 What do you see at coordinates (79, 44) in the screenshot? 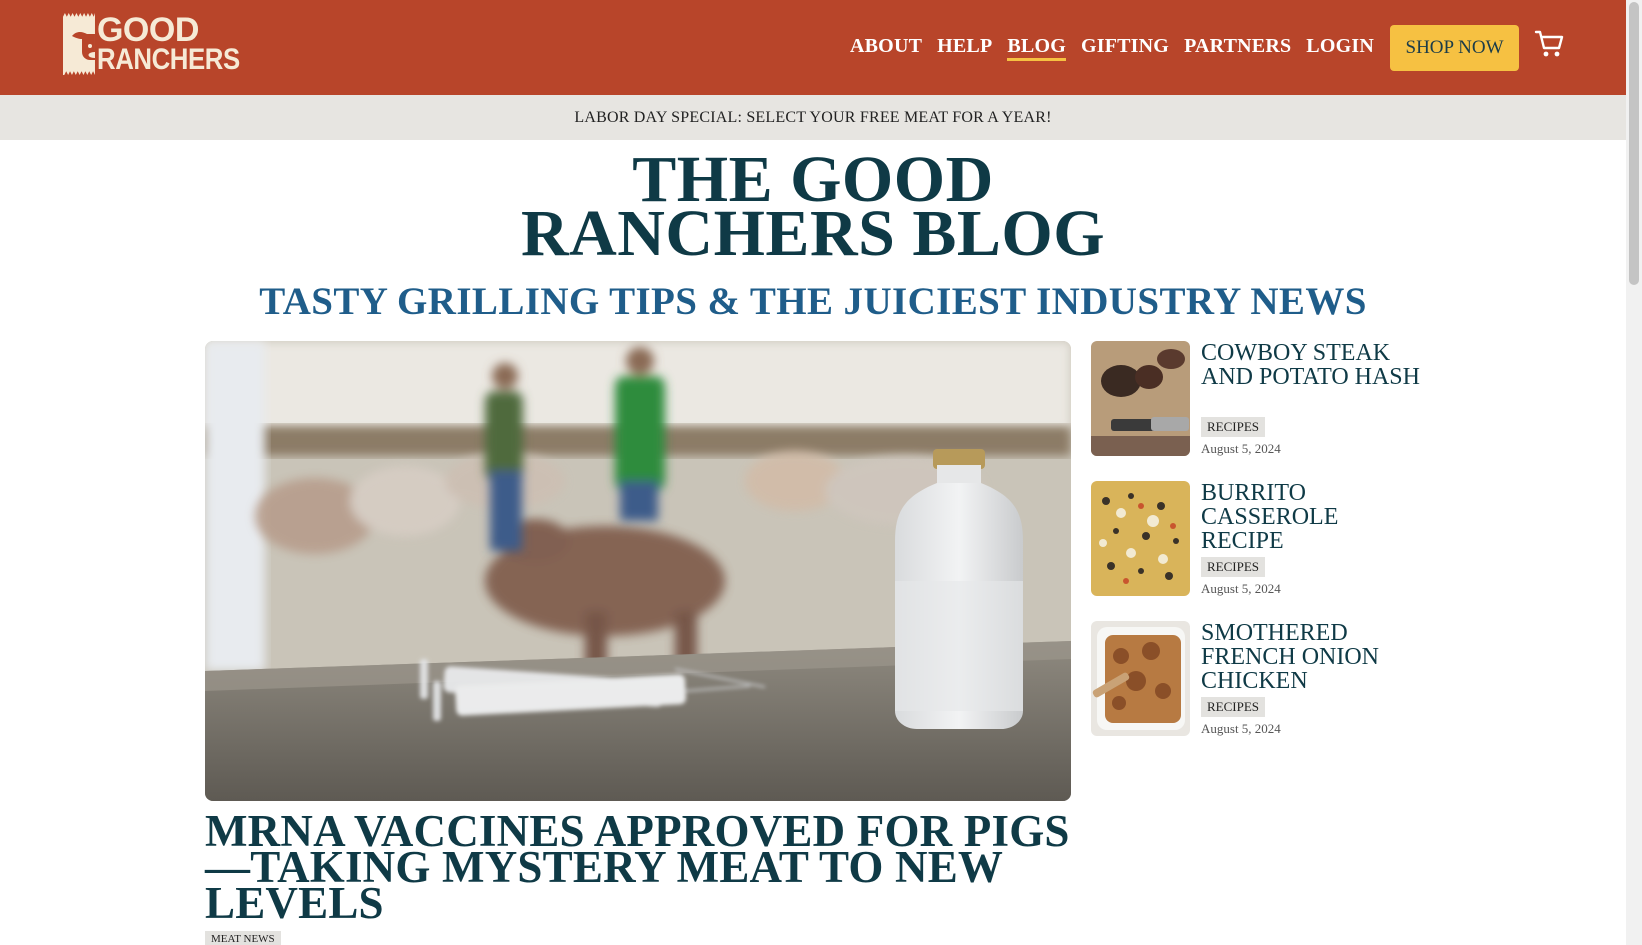
I see `bull-icon` at bounding box center [79, 44].